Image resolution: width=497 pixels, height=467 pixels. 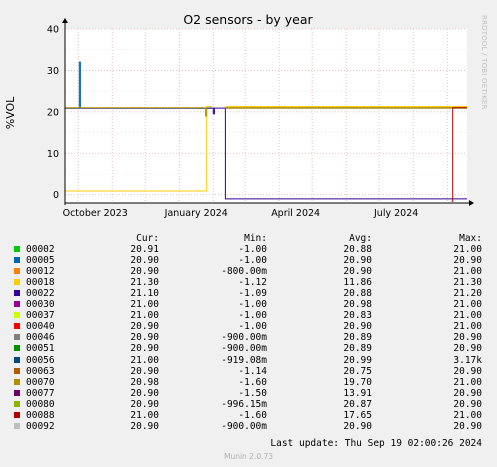 What do you see at coordinates (357, 338) in the screenshot?
I see `legend-avg: 20.89` at bounding box center [357, 338].